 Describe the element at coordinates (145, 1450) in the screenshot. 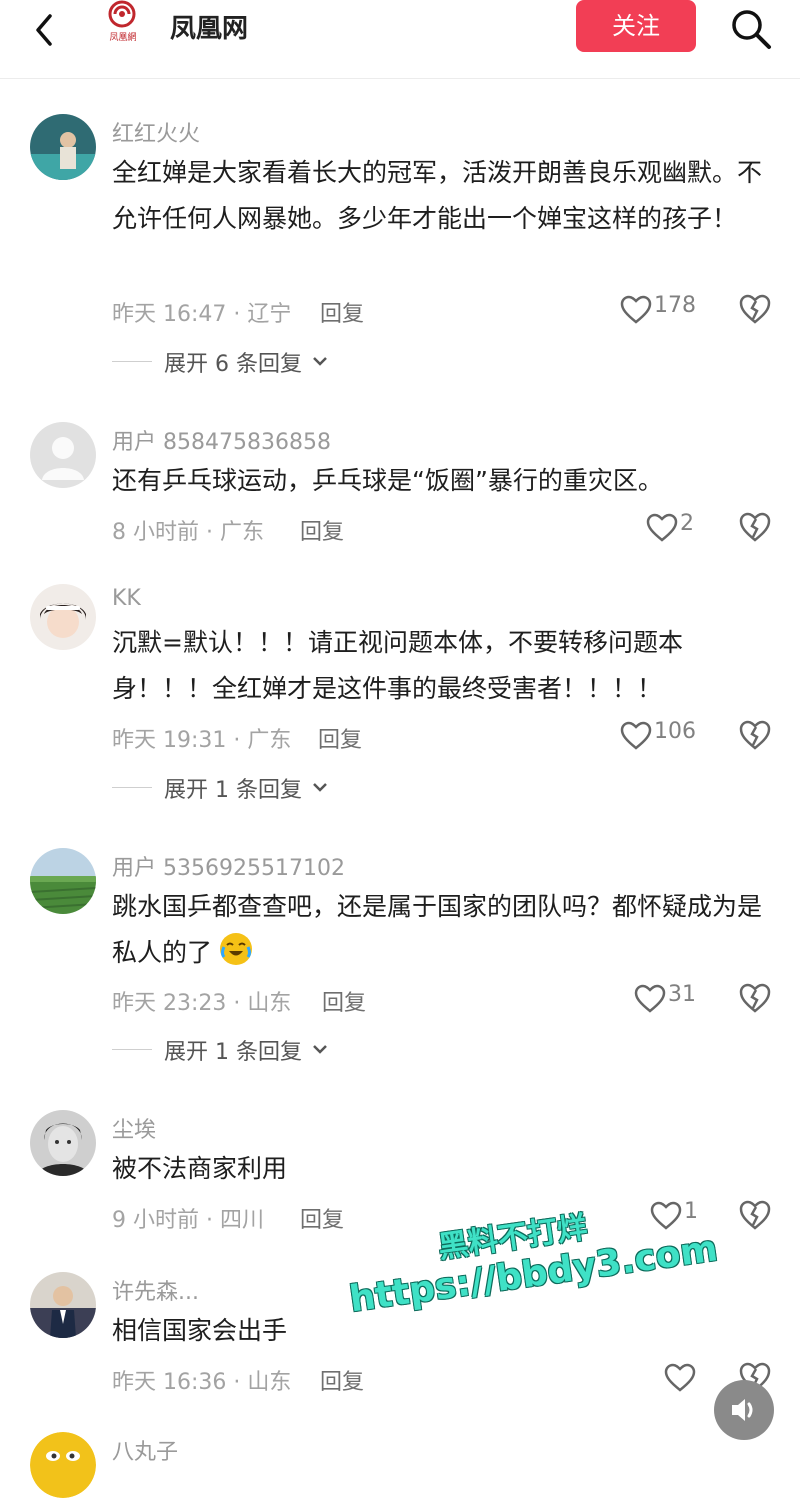

I see `username: 八丸子` at that location.